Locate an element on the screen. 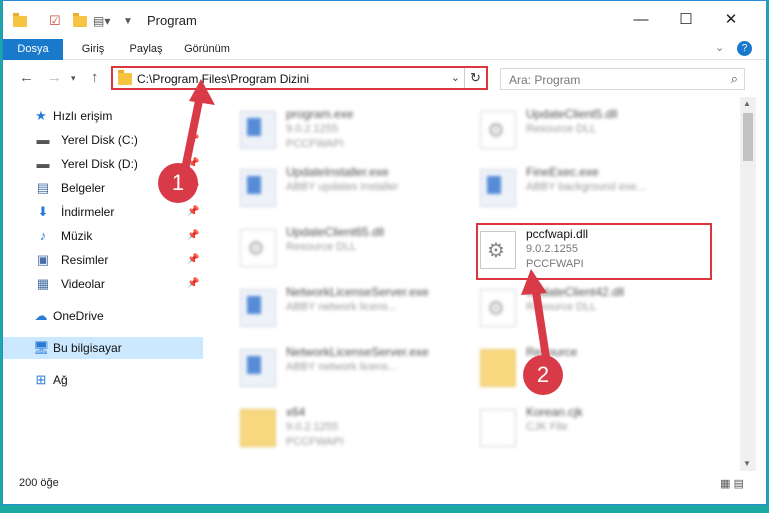 The width and height of the screenshot is (769, 513). forward-arrow-icon: → is located at coordinates (54, 77).